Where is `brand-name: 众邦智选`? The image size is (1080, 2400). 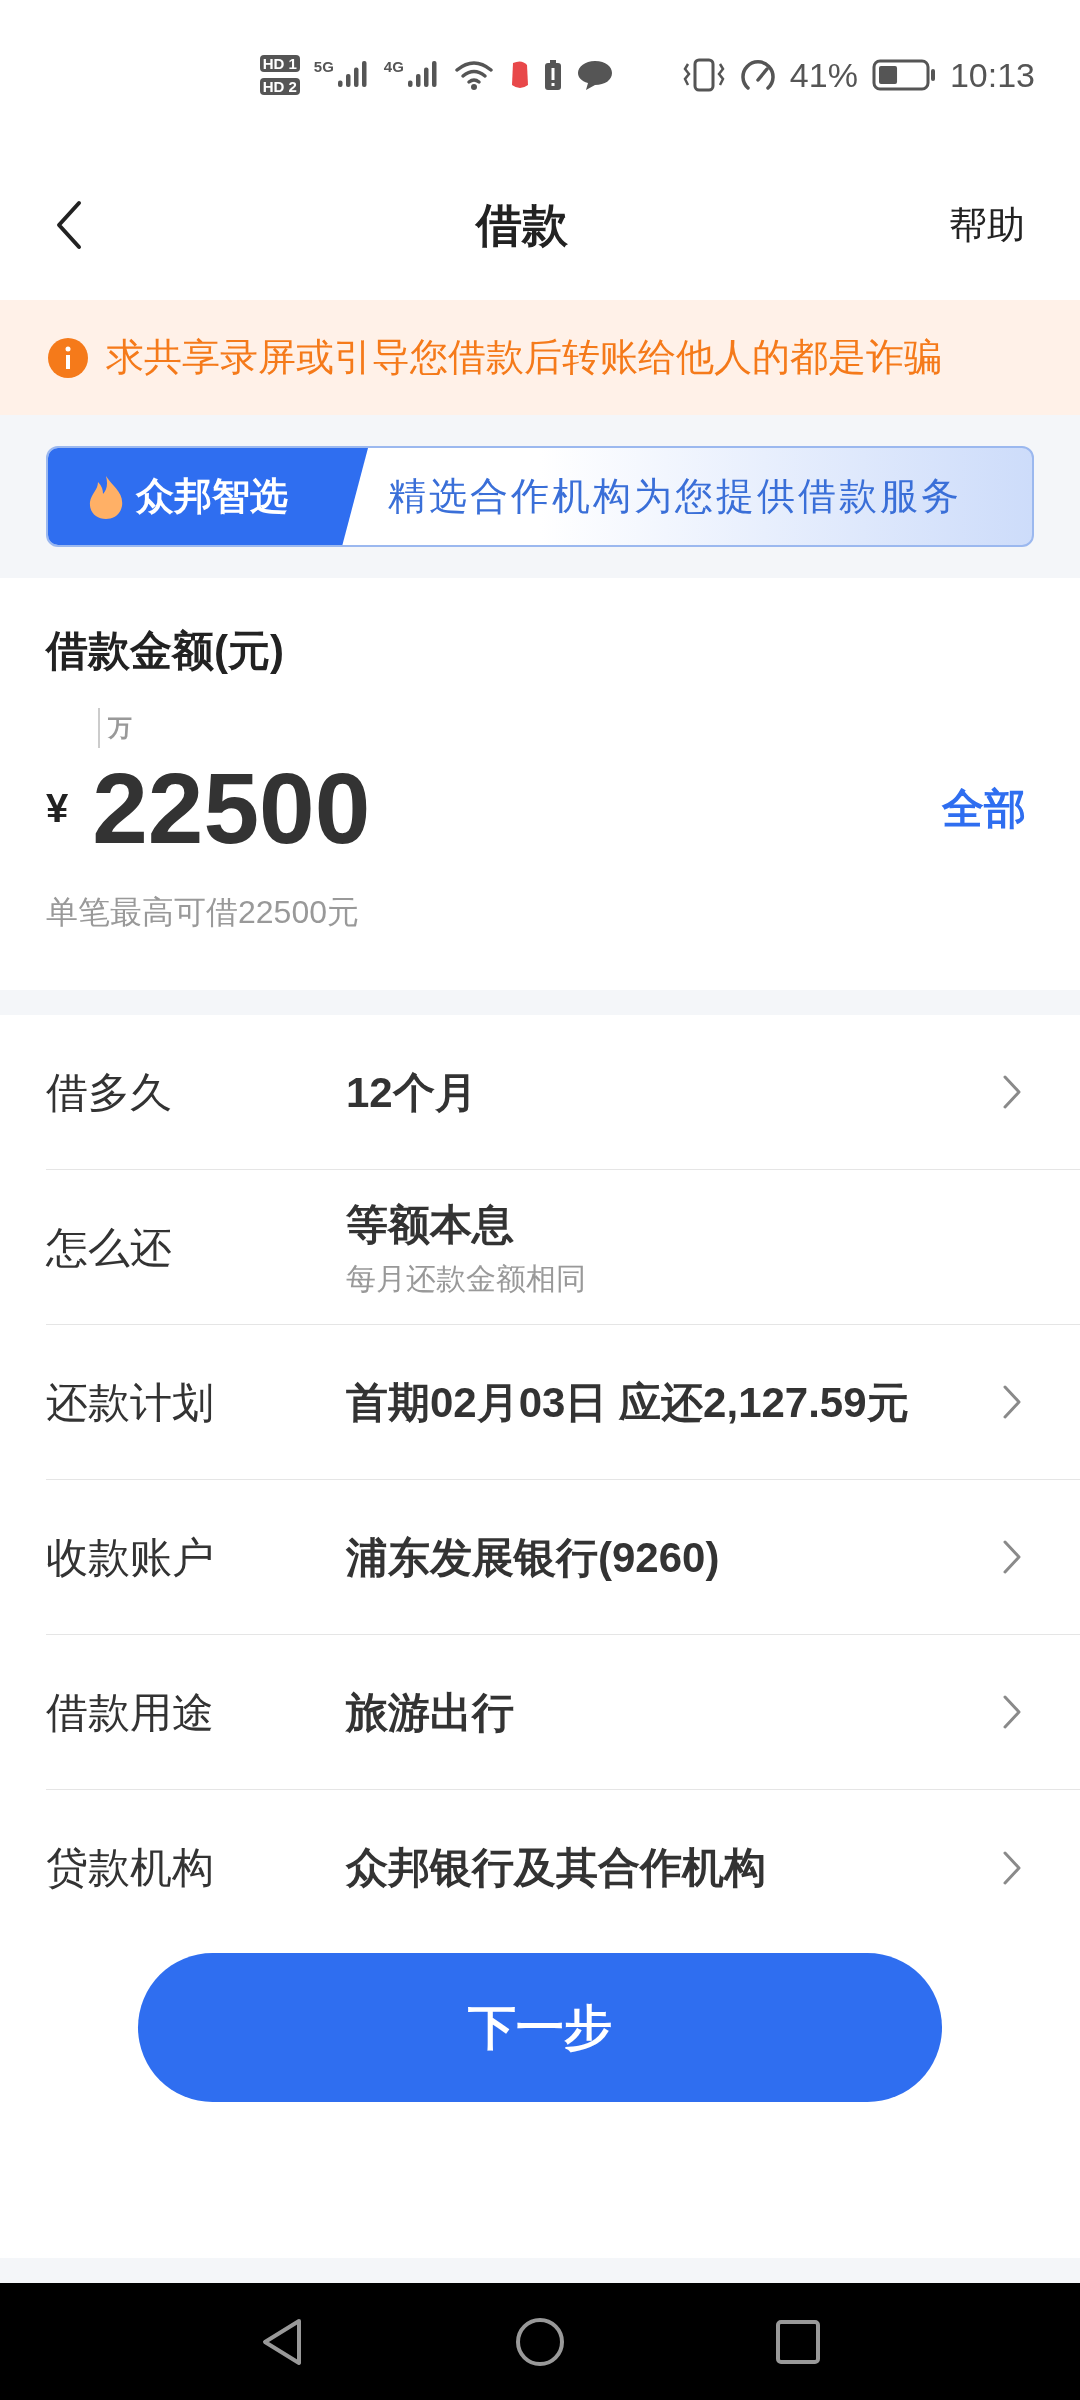 brand-name: 众邦智选 is located at coordinates (212, 496).